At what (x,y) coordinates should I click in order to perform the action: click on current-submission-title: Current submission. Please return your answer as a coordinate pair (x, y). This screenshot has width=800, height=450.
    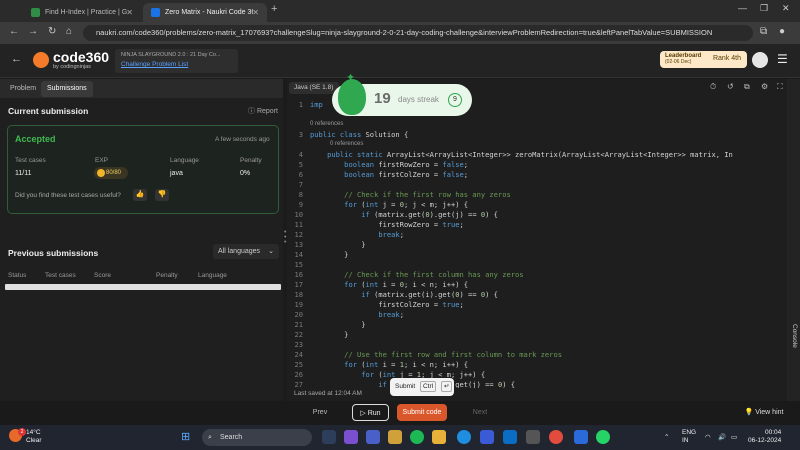
    Looking at the image, I should click on (48, 111).